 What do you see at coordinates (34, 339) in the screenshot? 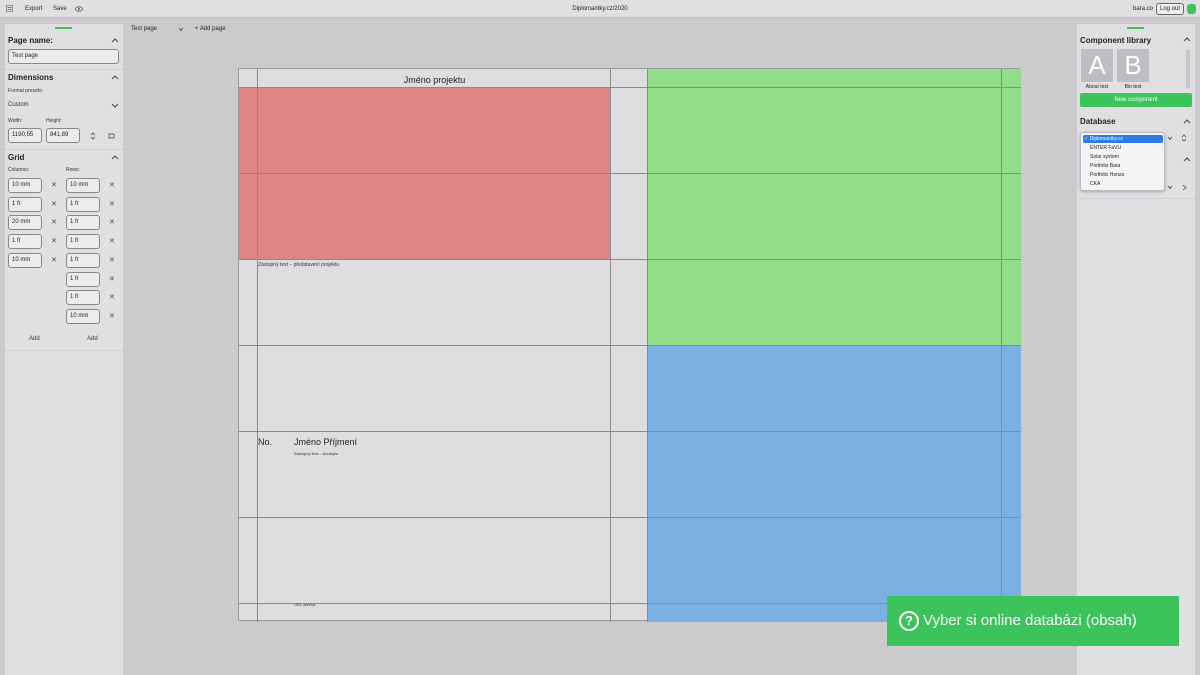
I see `add-column-button: Add` at bounding box center [34, 339].